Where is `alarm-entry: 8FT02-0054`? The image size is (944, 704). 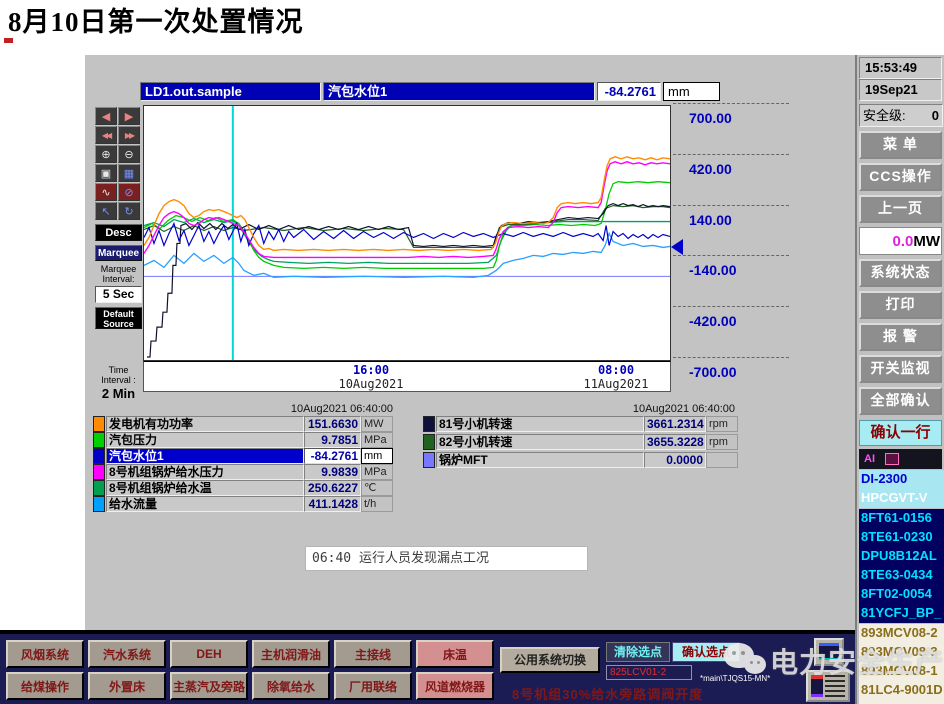 alarm-entry: 8FT02-0054 is located at coordinates (901, 594).